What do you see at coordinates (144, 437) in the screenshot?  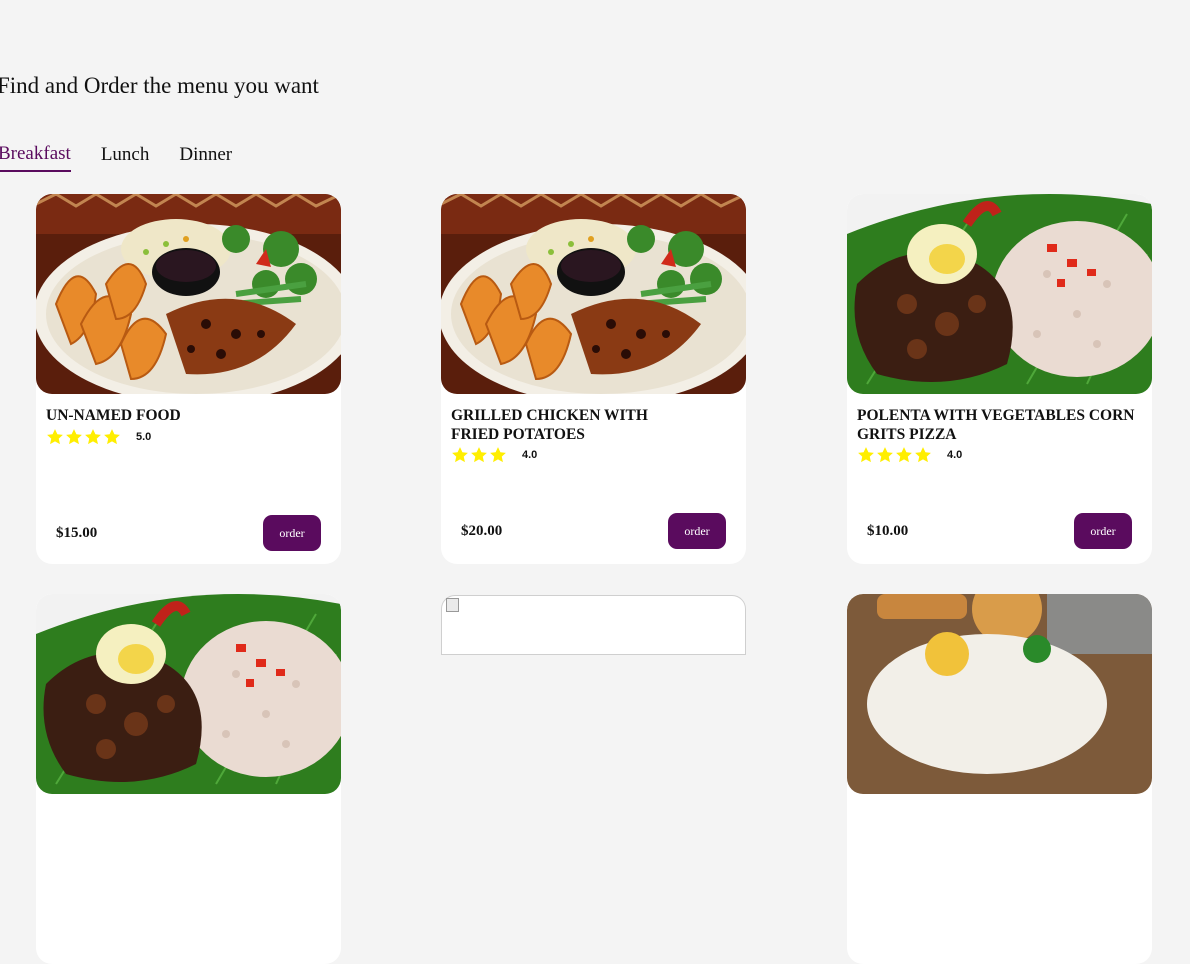 I see `rating-value: 5.0` at bounding box center [144, 437].